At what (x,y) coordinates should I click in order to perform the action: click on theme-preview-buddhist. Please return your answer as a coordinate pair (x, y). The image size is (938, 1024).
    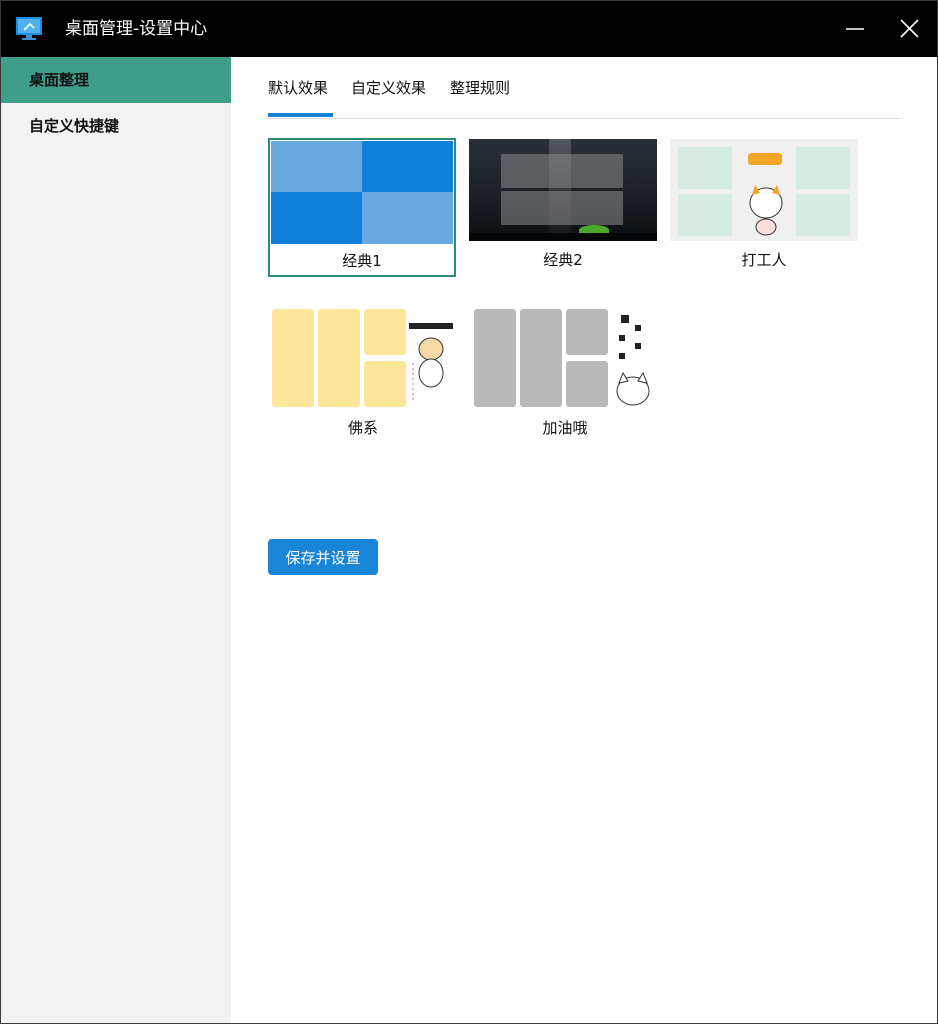
    Looking at the image, I should click on (363, 357).